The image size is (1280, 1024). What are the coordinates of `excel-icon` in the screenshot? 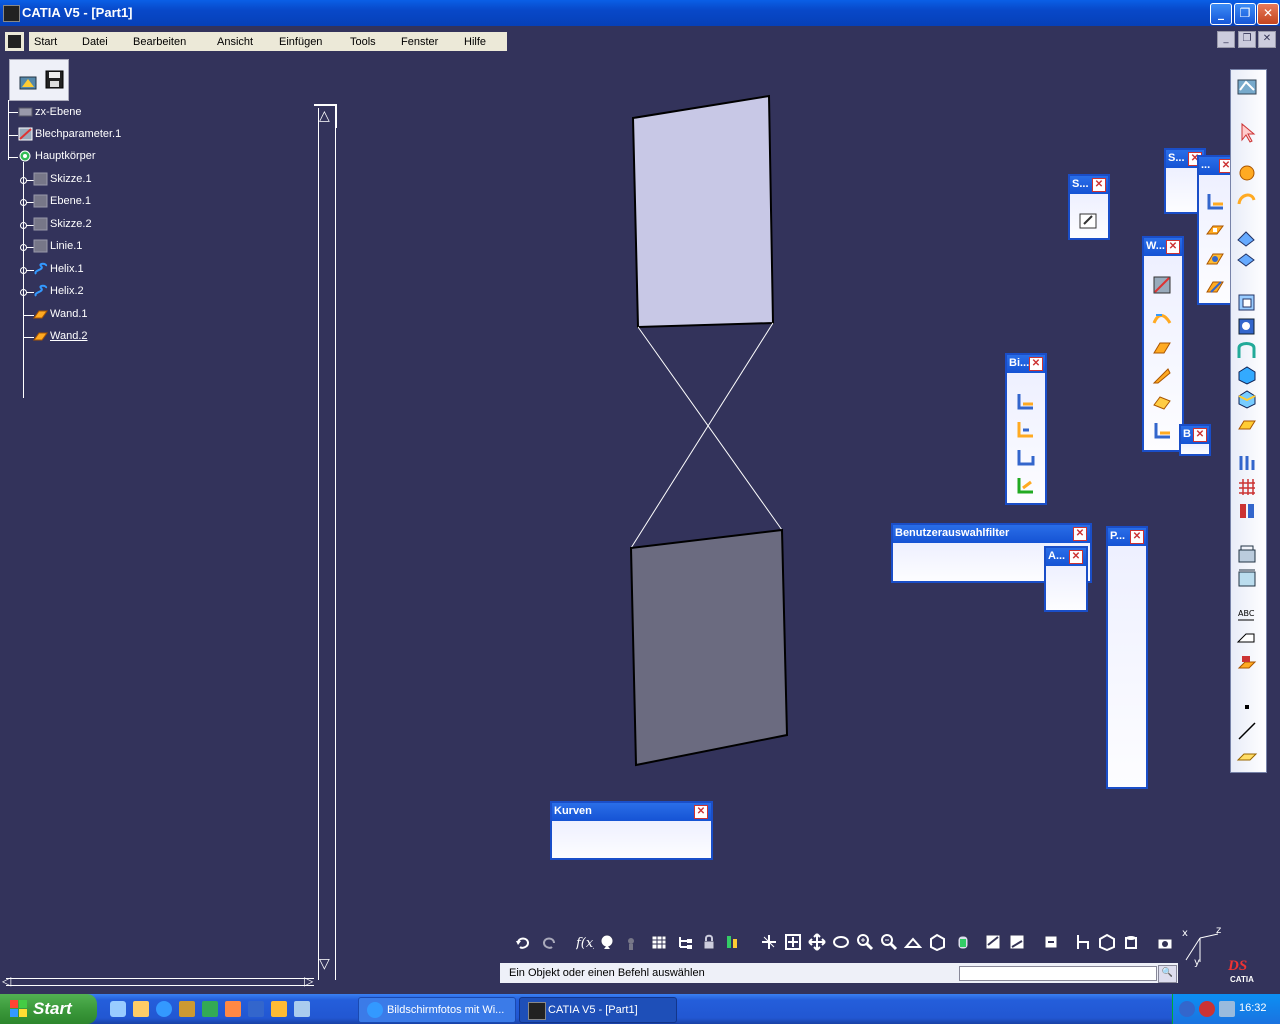 It's located at (210, 1009).